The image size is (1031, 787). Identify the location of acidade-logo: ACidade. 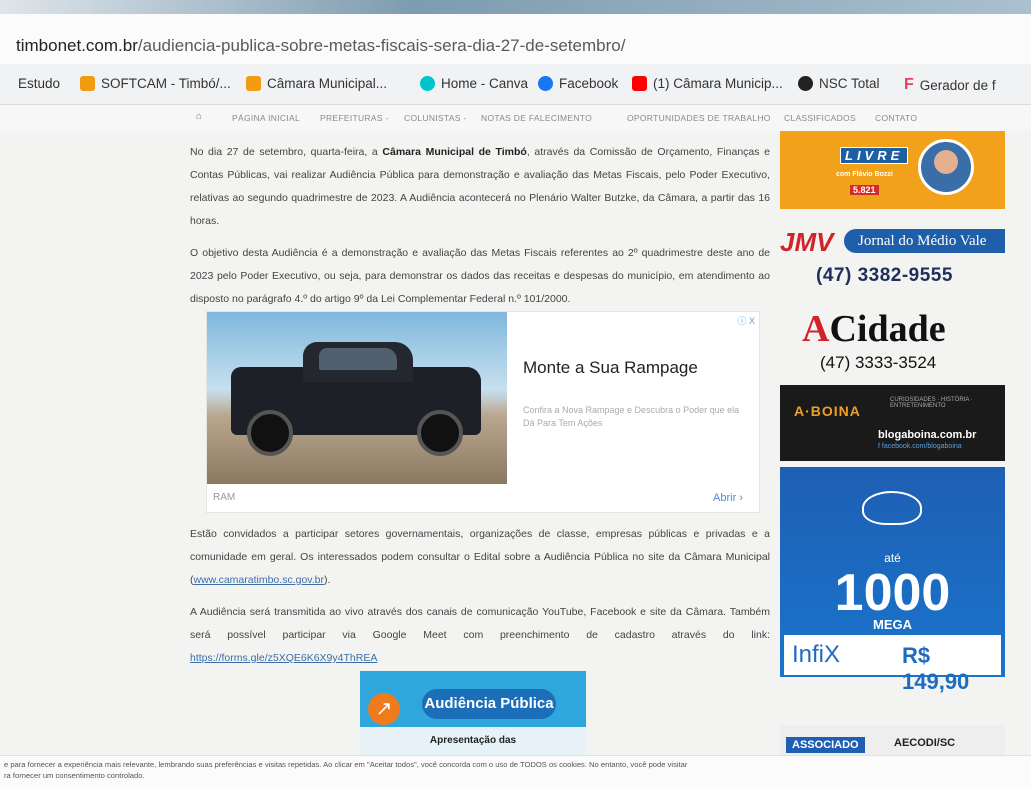
(874, 329).